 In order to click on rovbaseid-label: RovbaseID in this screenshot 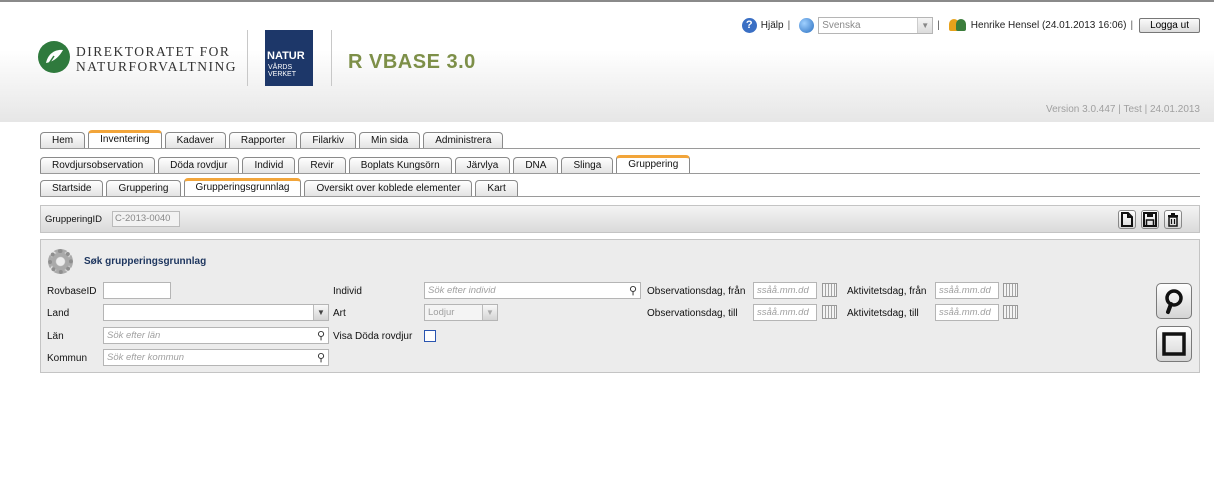, I will do `click(72, 291)`.